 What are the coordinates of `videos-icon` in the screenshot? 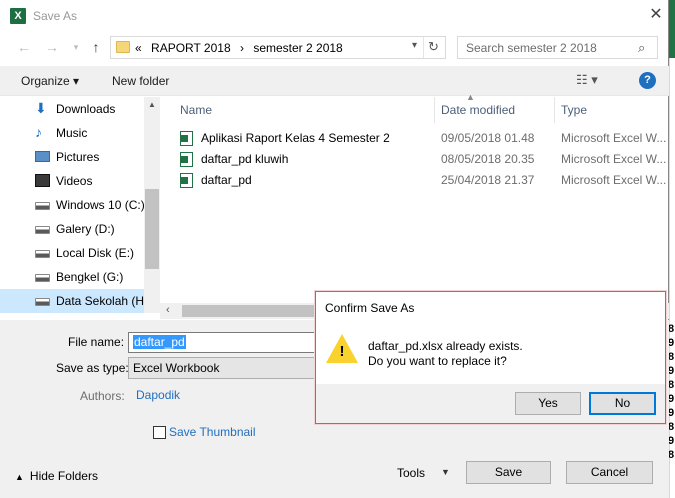 It's located at (42, 180).